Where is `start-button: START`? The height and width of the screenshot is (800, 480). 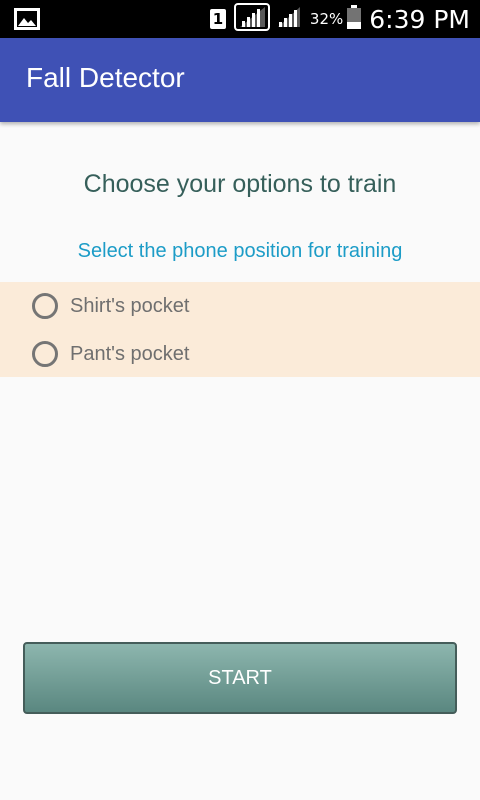
start-button: START is located at coordinates (240, 678).